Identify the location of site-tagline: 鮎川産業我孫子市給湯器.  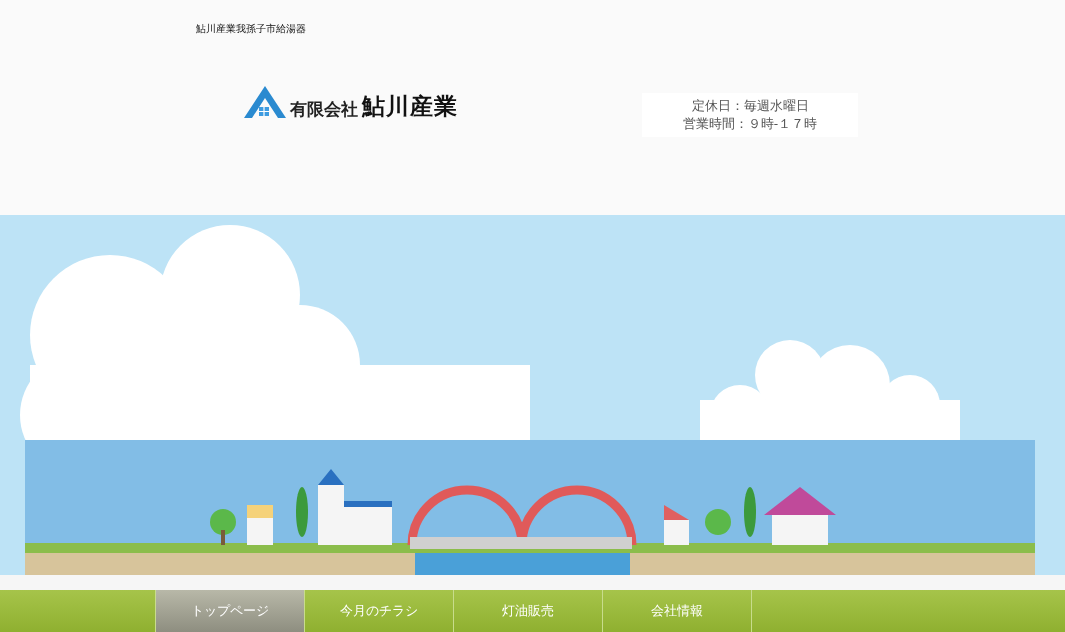
(251, 29).